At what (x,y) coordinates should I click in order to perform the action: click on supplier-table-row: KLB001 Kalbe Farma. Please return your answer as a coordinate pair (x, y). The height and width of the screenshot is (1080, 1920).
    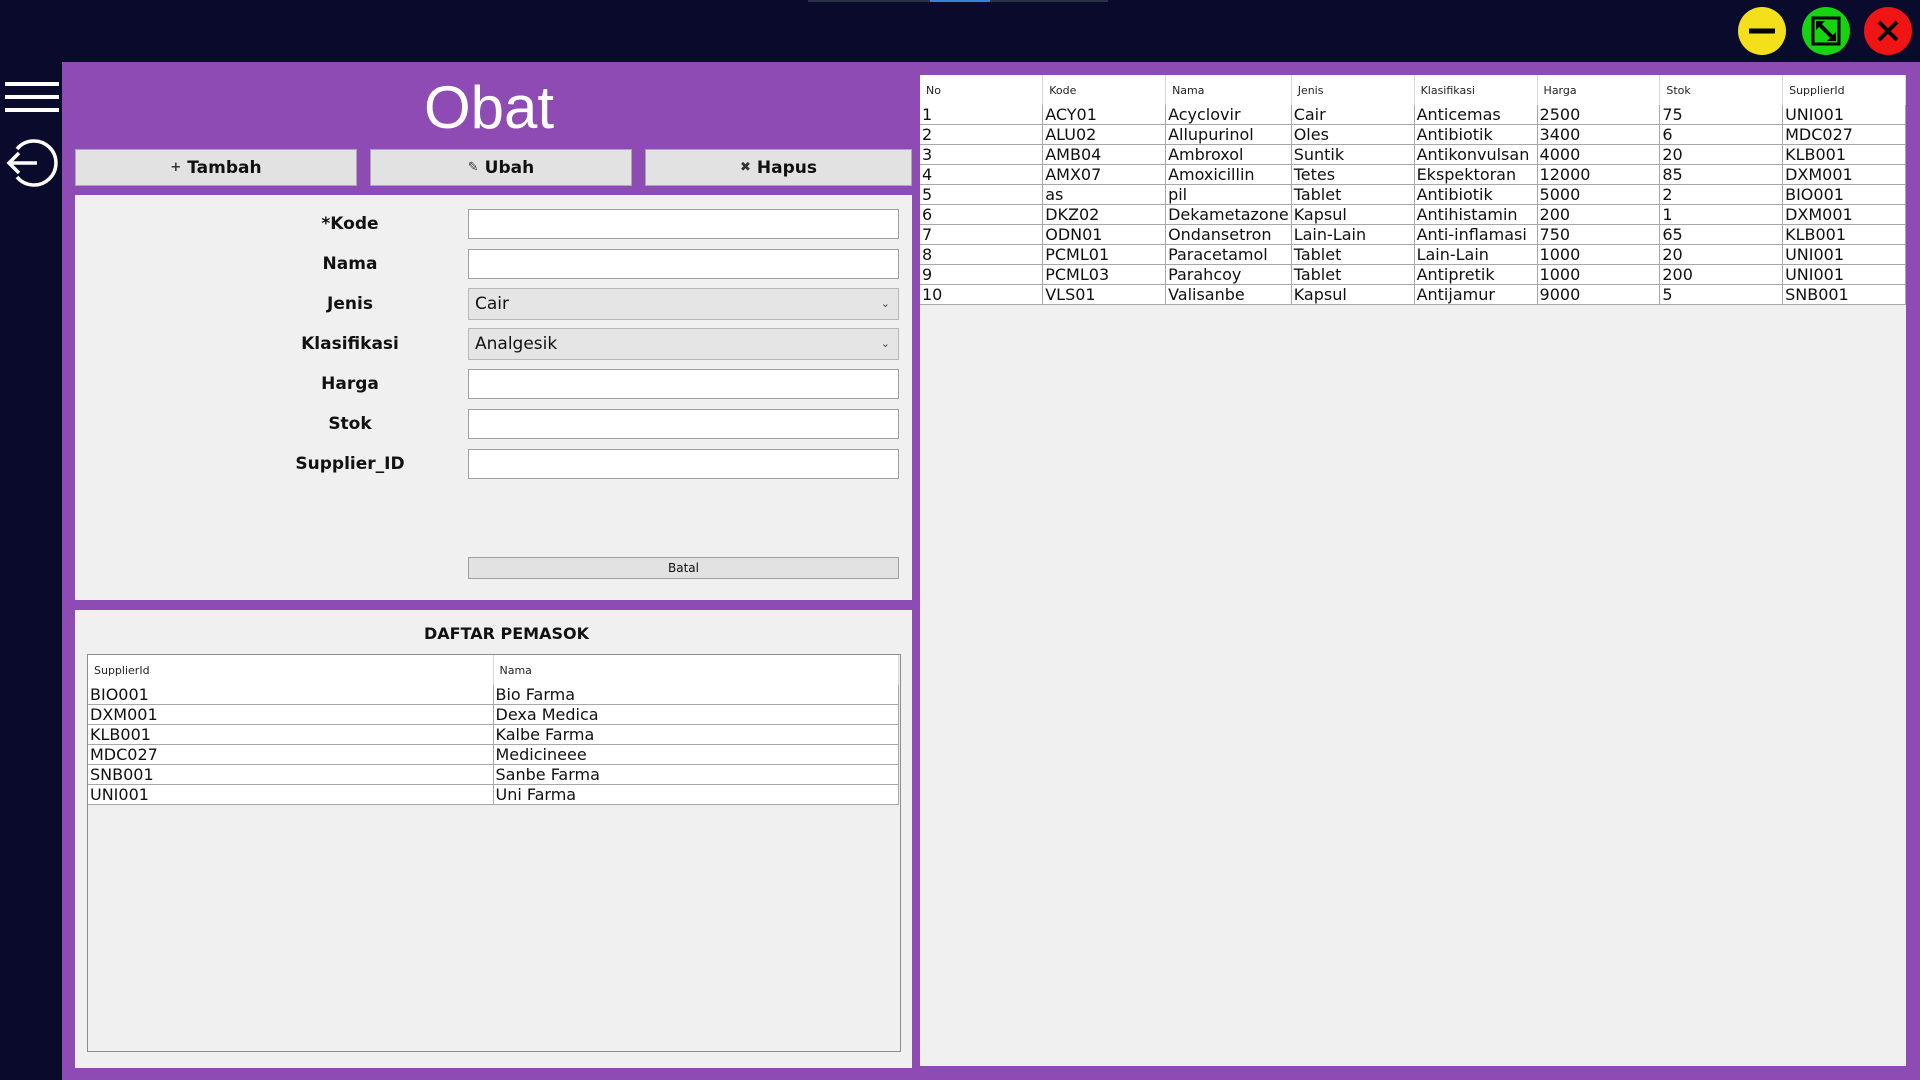
    Looking at the image, I should click on (493, 734).